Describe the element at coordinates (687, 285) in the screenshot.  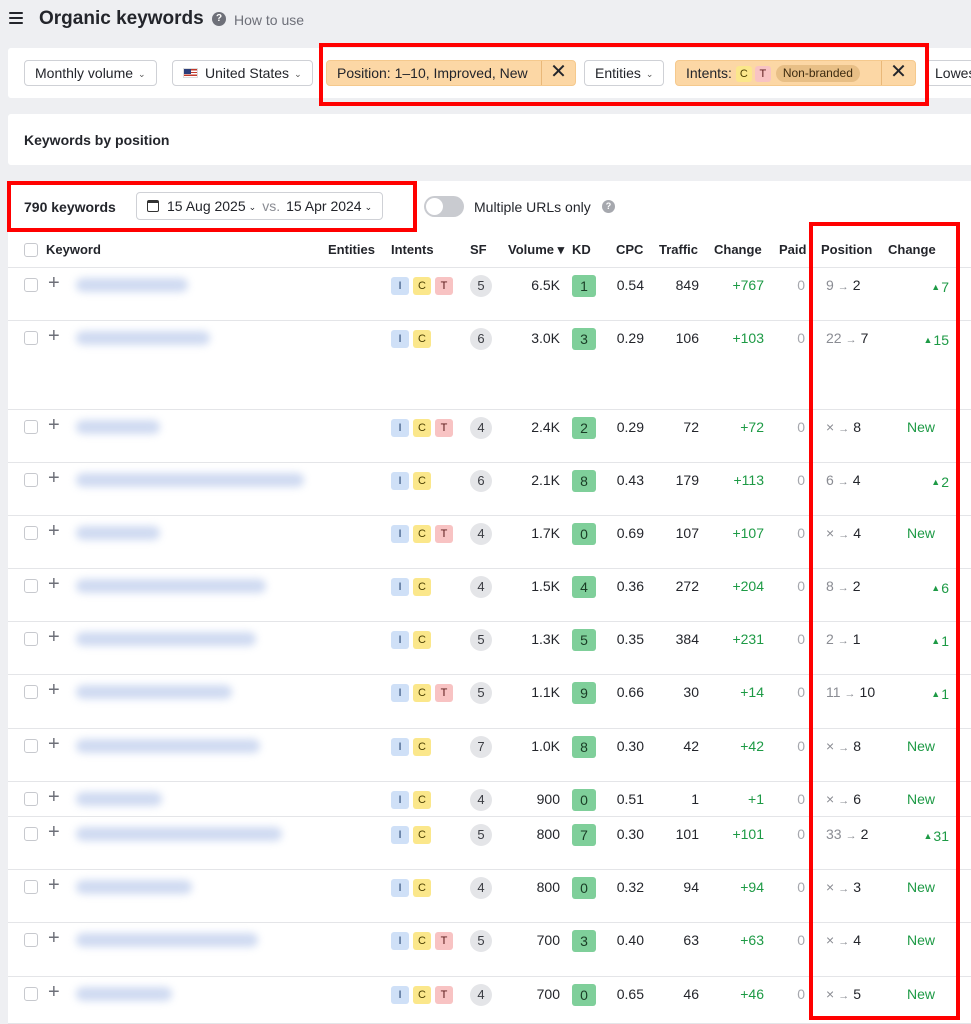
I see `traffic-value: 849` at that location.